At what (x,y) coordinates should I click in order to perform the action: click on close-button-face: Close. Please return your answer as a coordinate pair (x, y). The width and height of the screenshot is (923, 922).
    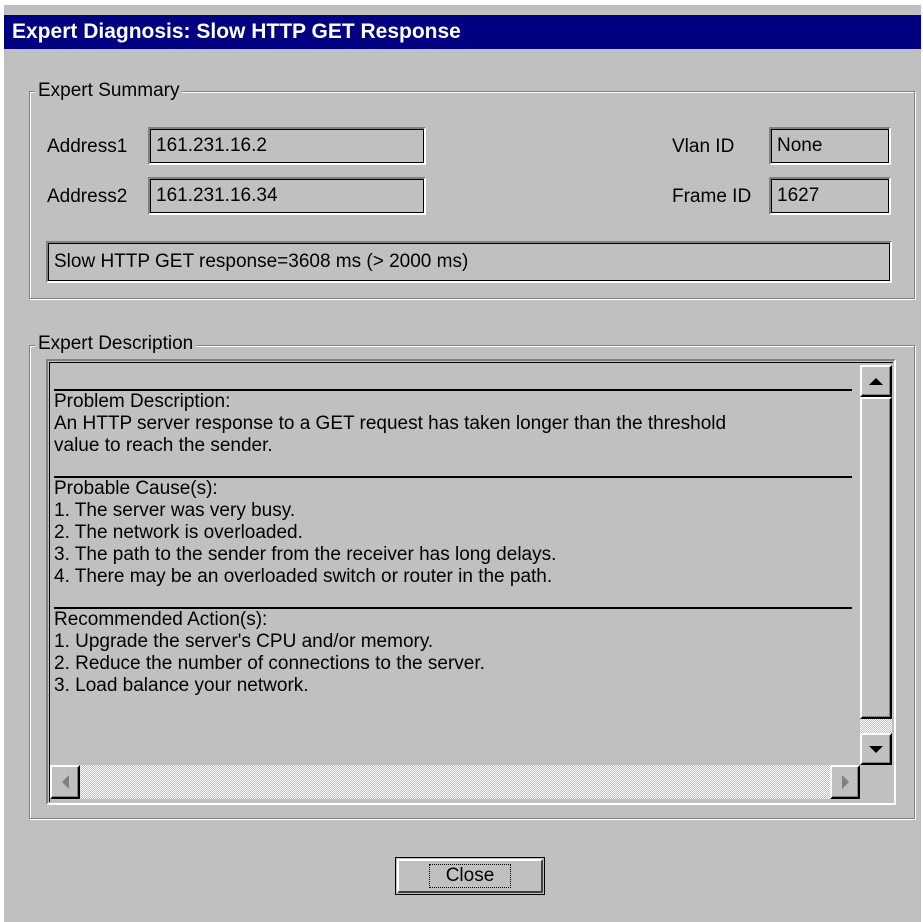
    Looking at the image, I should click on (470, 876).